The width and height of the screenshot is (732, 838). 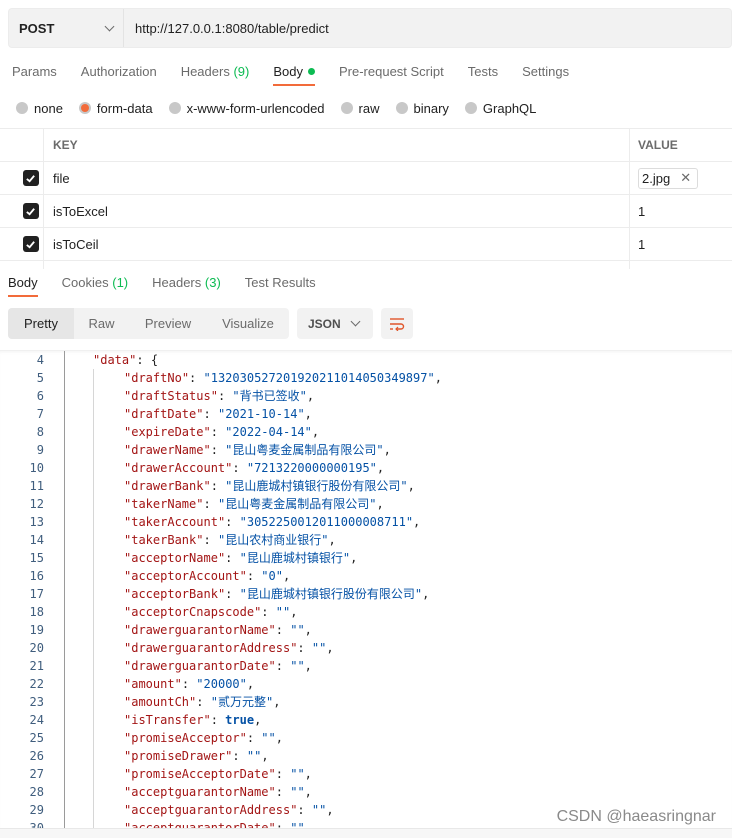 What do you see at coordinates (36, 576) in the screenshot?
I see `line-number: 16` at bounding box center [36, 576].